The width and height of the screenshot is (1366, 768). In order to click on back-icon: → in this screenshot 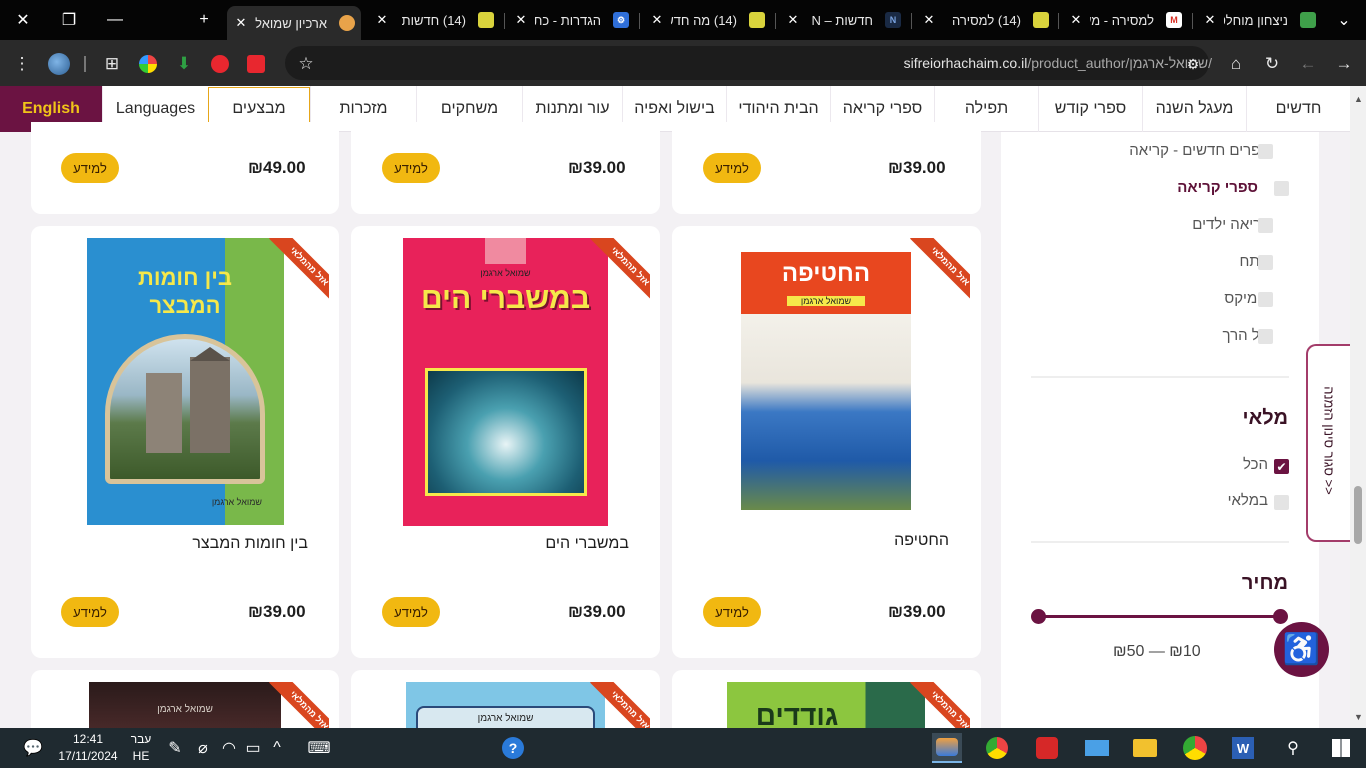, I will do `click(1344, 64)`.